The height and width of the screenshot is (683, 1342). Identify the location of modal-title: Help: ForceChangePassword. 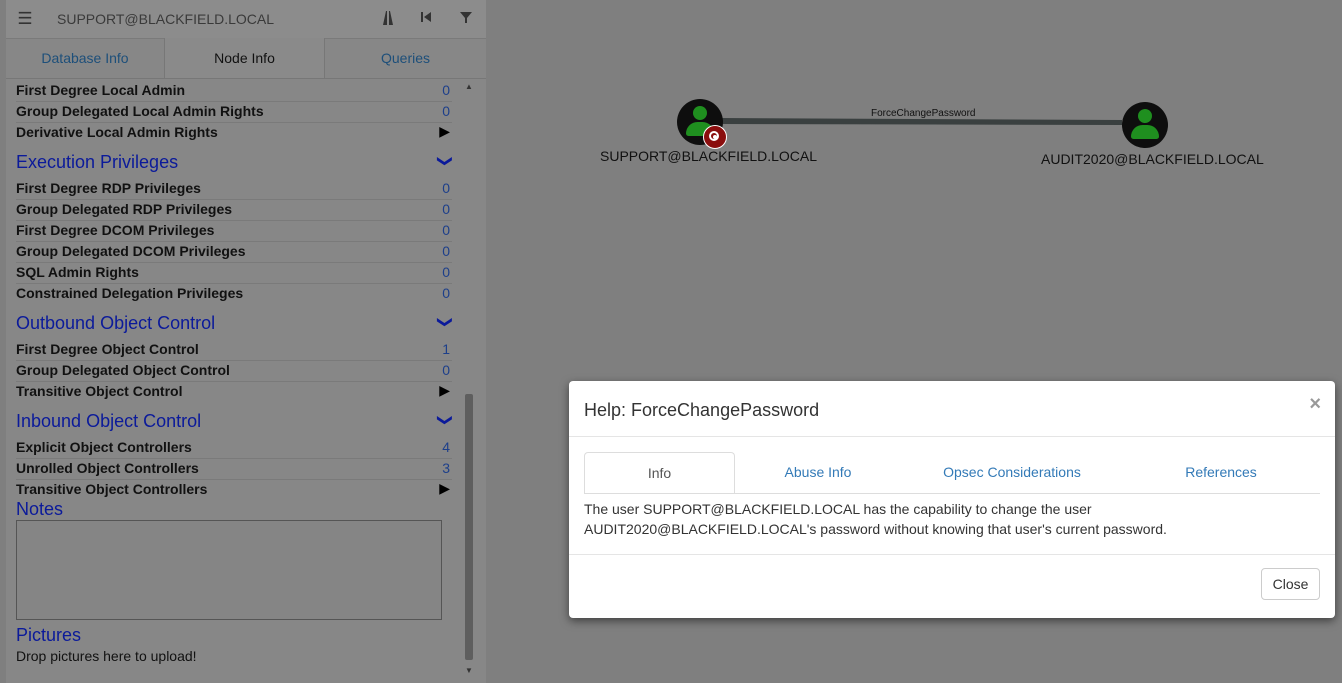
(702, 410).